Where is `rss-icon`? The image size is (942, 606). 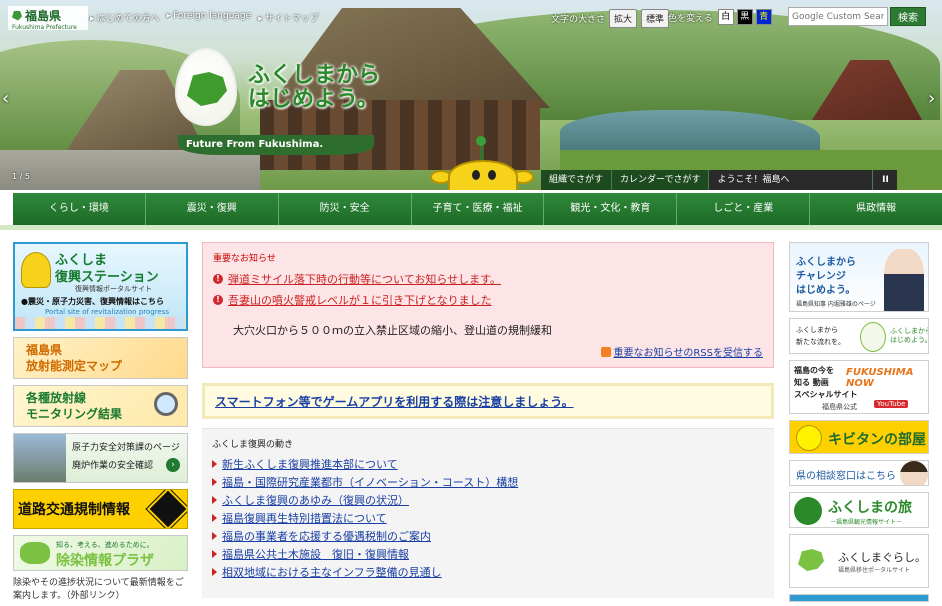 rss-icon is located at coordinates (605, 351).